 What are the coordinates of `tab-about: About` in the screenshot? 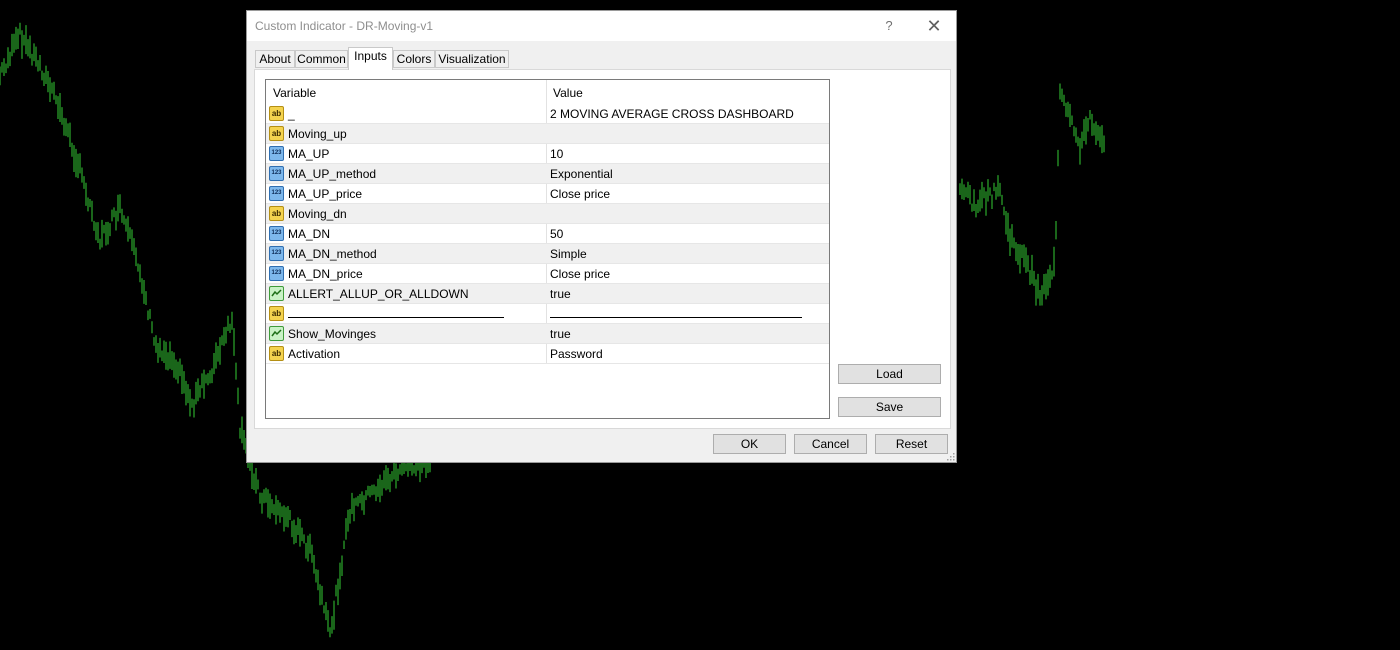 It's located at (275, 59).